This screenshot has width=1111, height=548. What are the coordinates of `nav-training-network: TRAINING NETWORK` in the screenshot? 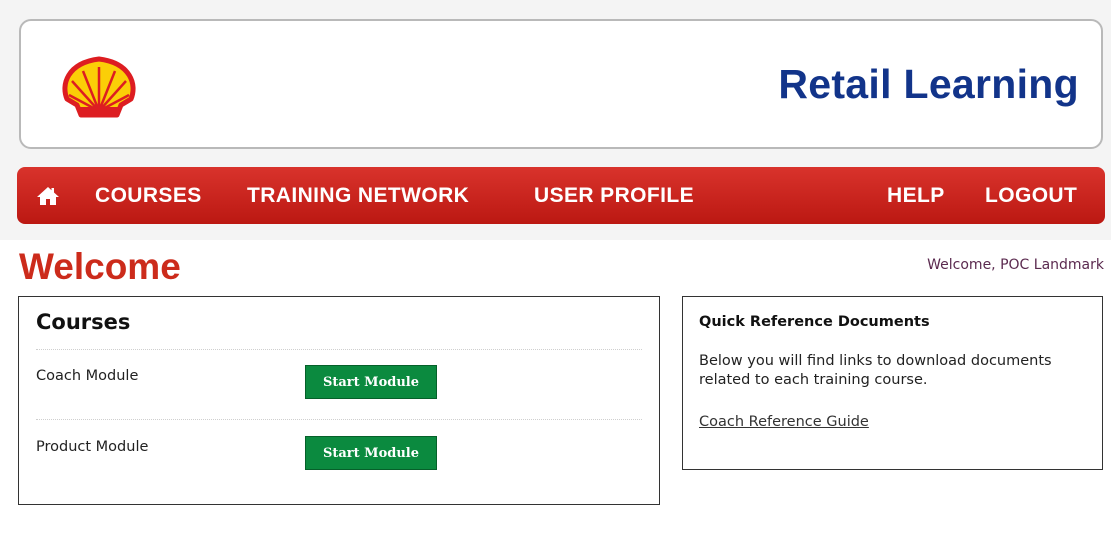 It's located at (358, 195).